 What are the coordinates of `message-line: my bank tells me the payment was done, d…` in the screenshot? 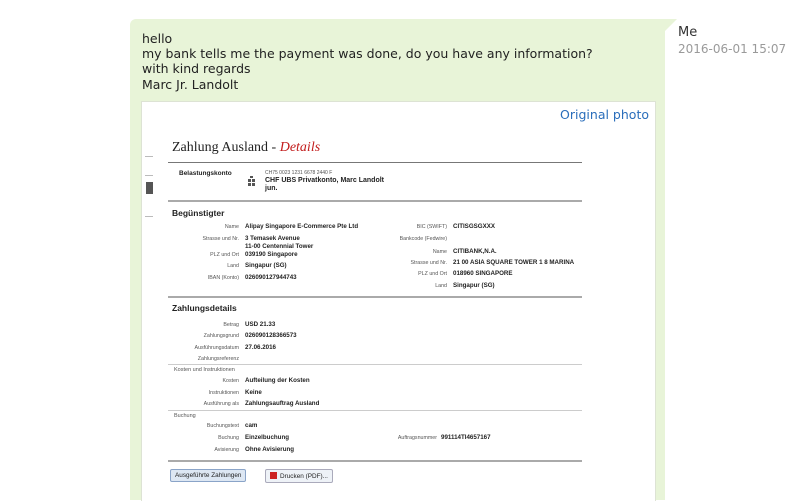 It's located at (367, 54).